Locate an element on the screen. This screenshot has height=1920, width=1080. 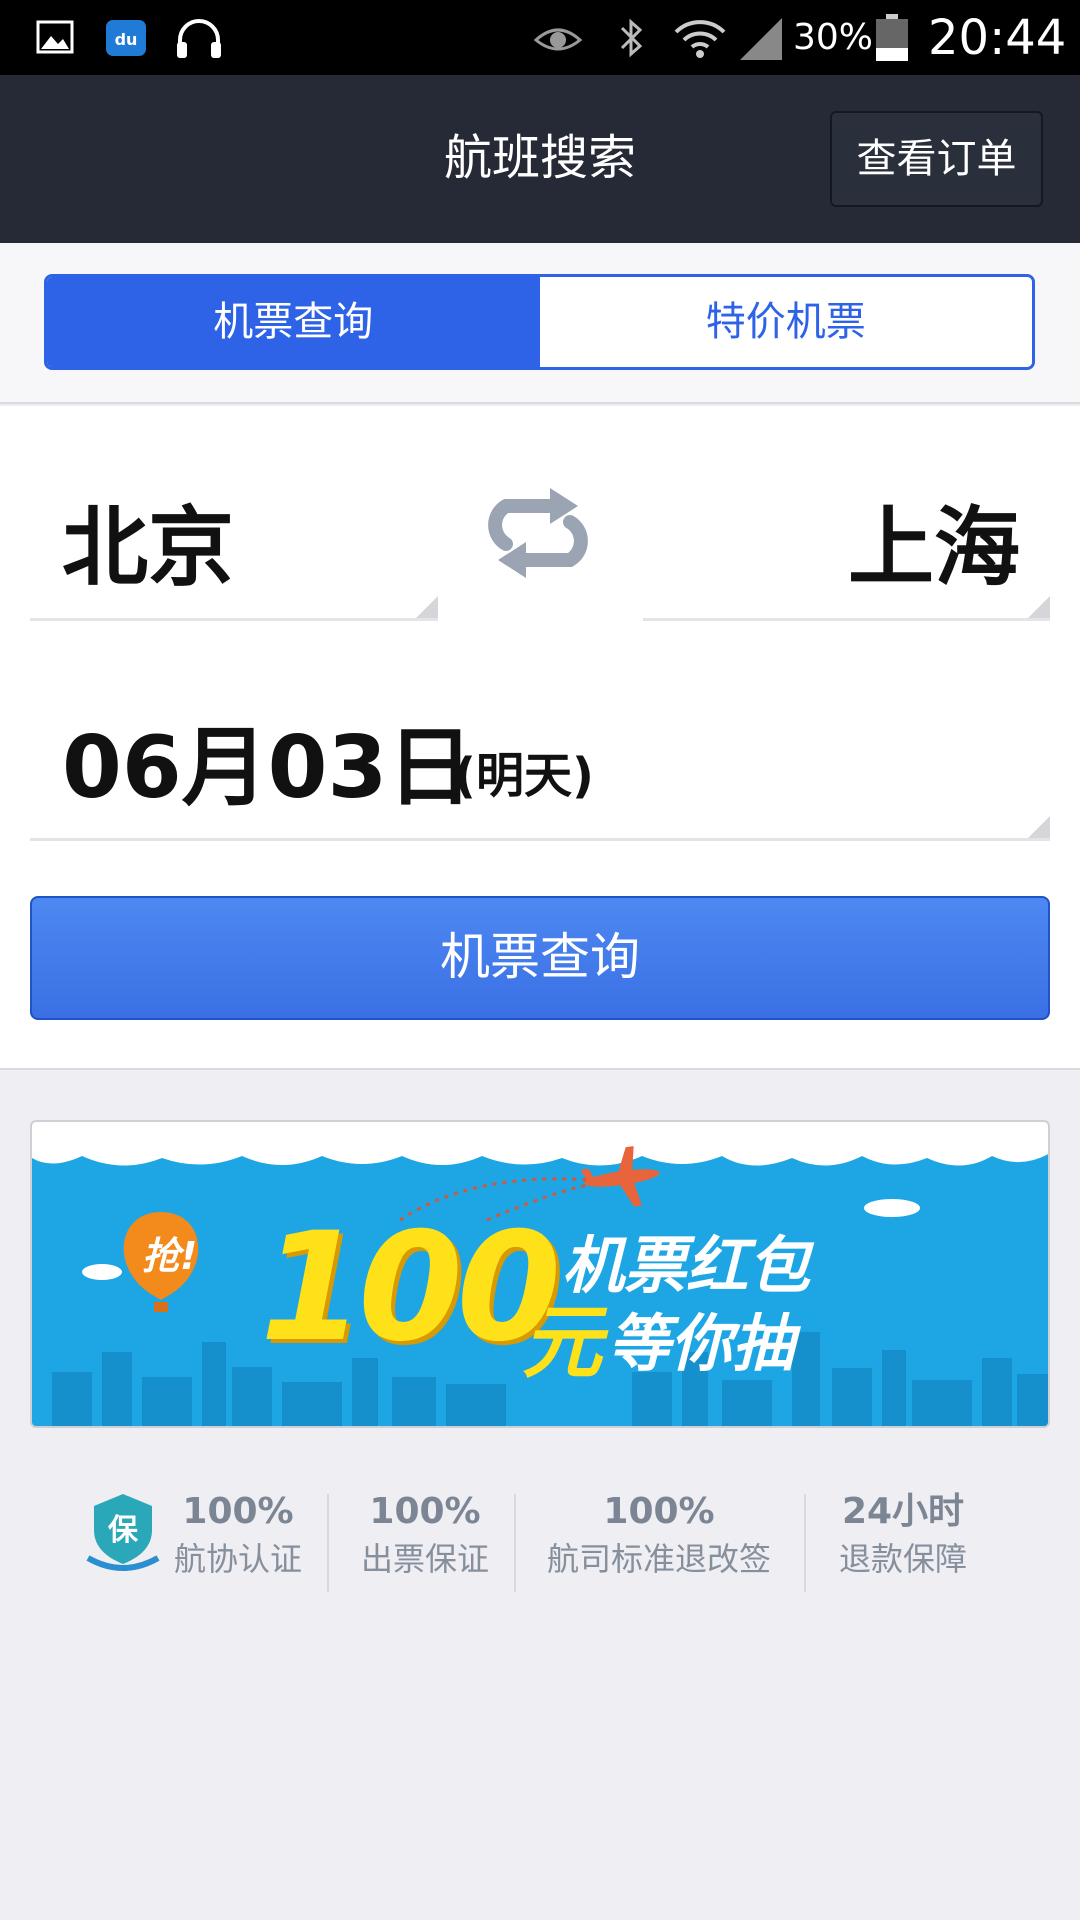
guarantee-value: 24小时 is located at coordinates (903, 1511).